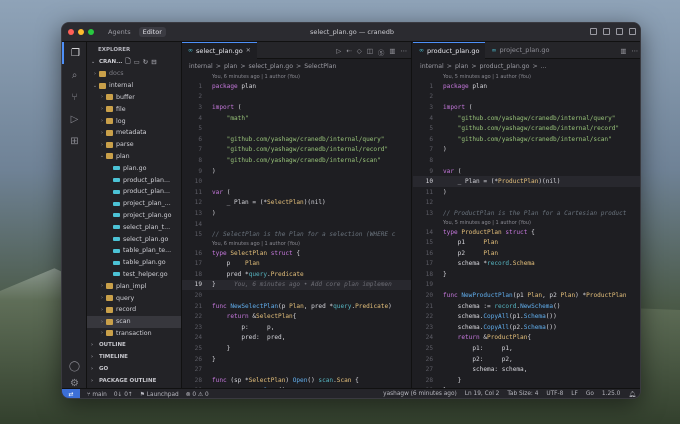 The width and height of the screenshot is (680, 424). What do you see at coordinates (81, 32) in the screenshot?
I see `minimize-window-button` at bounding box center [81, 32].